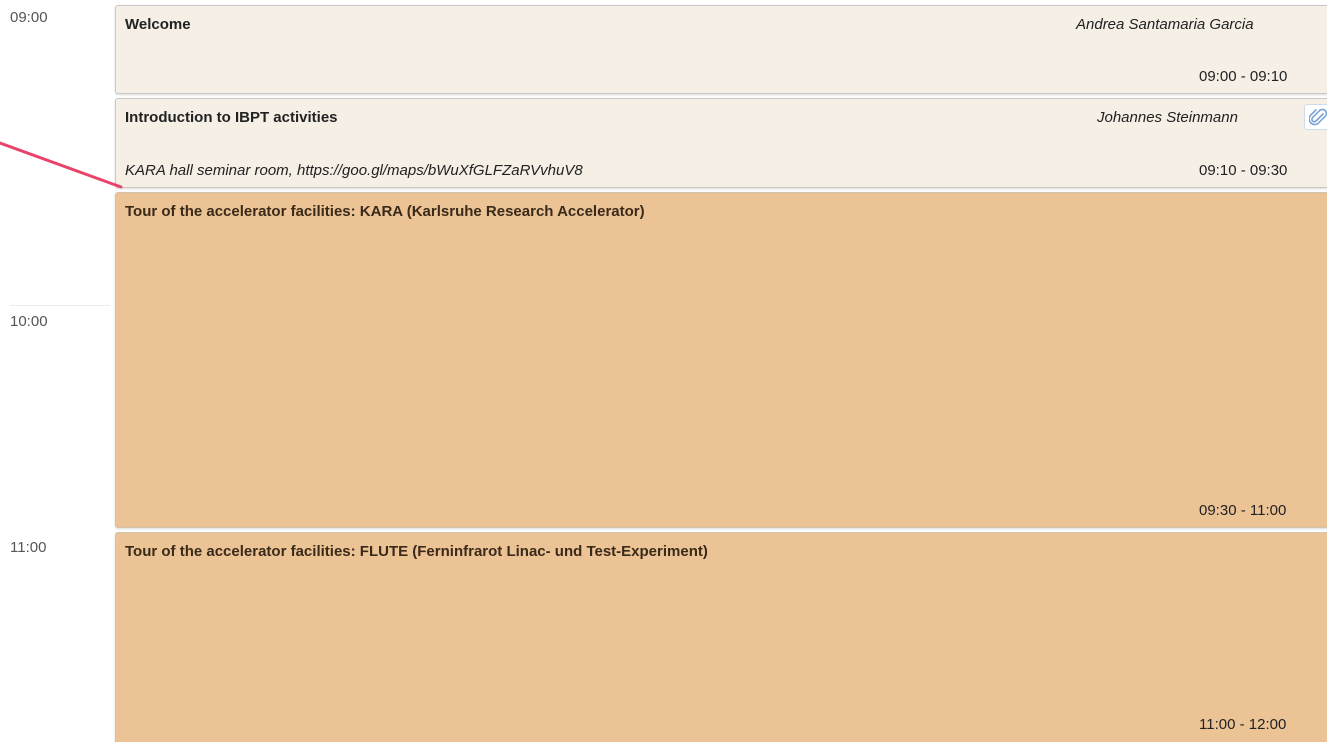 This screenshot has height=742, width=1327. What do you see at coordinates (1167, 117) in the screenshot?
I see `entry-speaker: Johannes Steinmann` at bounding box center [1167, 117].